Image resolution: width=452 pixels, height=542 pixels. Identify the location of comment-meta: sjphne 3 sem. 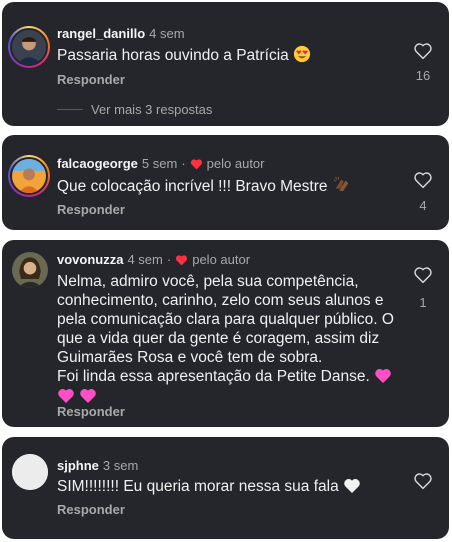
(97, 465).